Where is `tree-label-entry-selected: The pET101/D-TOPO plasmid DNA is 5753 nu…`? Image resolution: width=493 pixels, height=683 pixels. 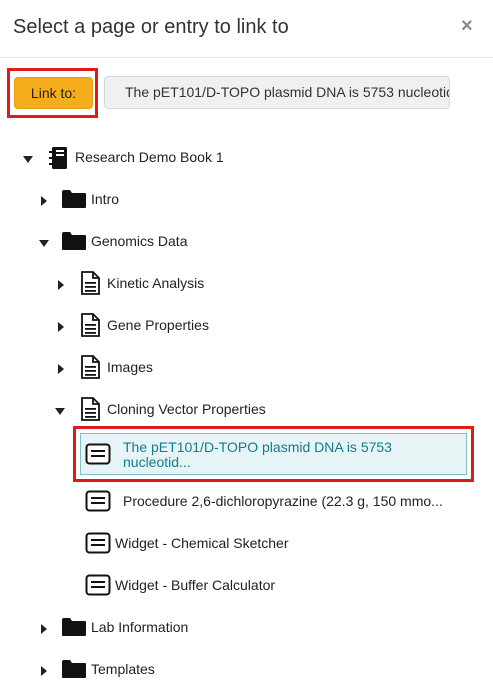
tree-label-entry-selected: The pET101/D-TOPO plasmid DNA is 5753 nu… is located at coordinates (257, 454).